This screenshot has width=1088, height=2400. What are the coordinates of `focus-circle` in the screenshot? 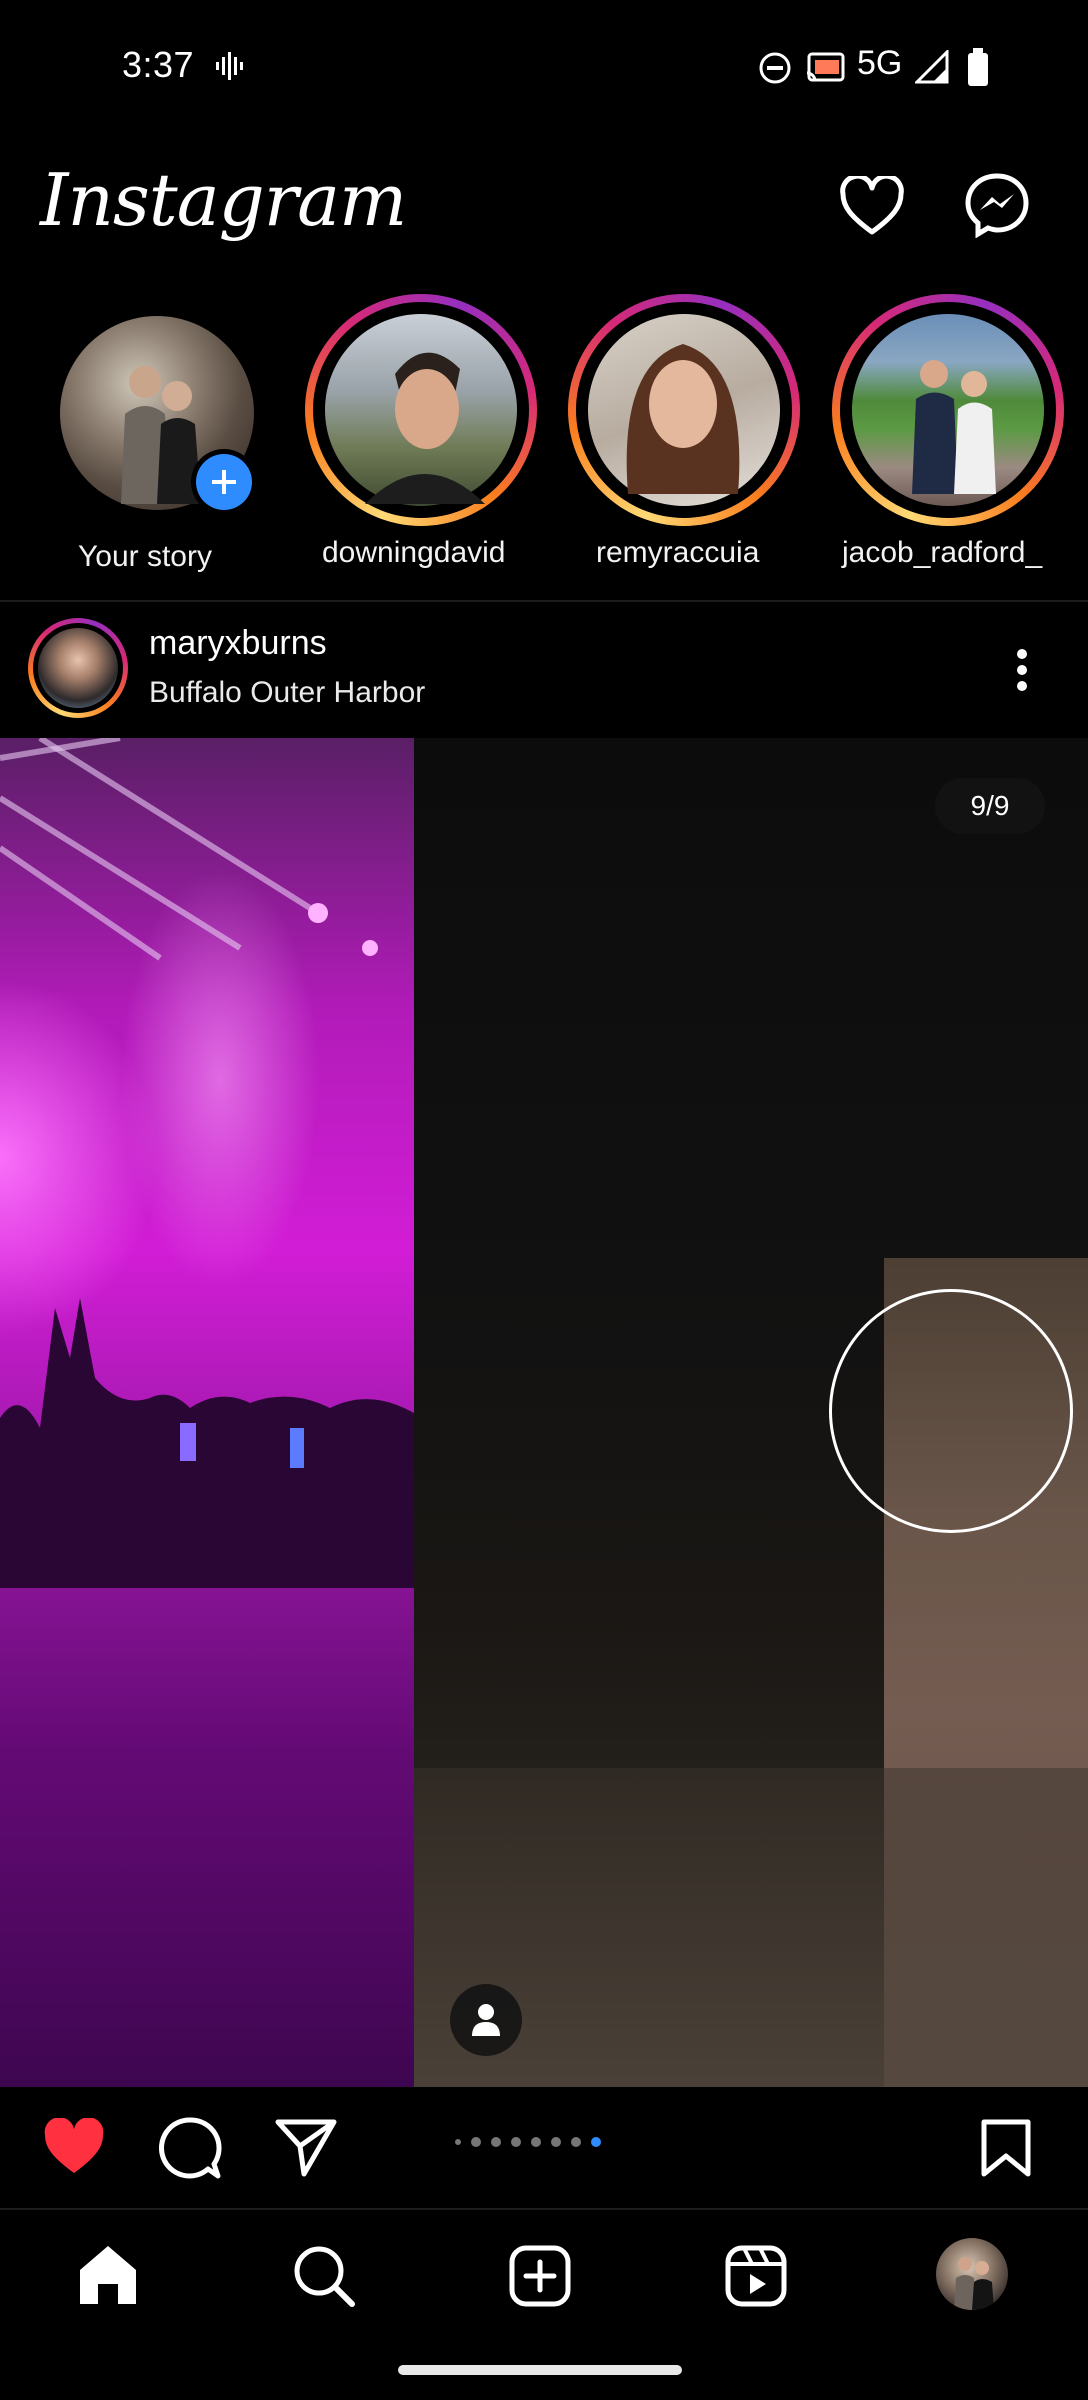 It's located at (951, 1411).